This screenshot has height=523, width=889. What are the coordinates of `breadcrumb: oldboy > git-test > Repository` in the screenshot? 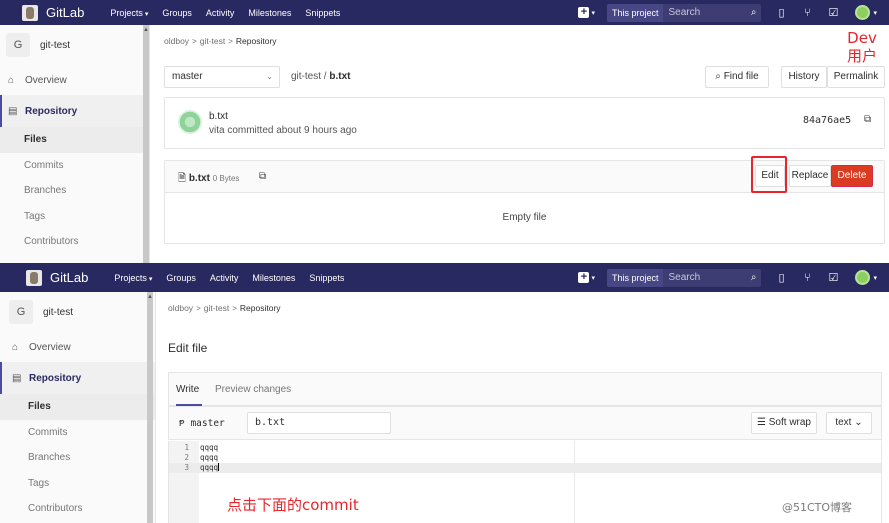 It's located at (220, 41).